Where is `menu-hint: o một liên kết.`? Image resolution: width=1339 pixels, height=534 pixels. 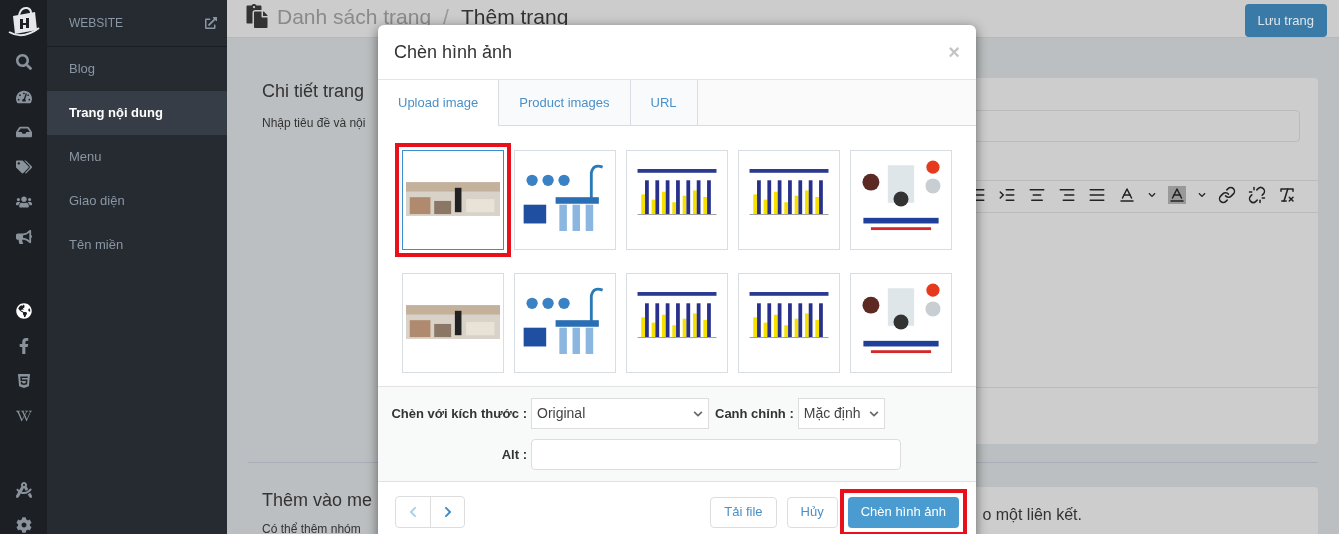
menu-hint: o một liên kết. is located at coordinates (1032, 515).